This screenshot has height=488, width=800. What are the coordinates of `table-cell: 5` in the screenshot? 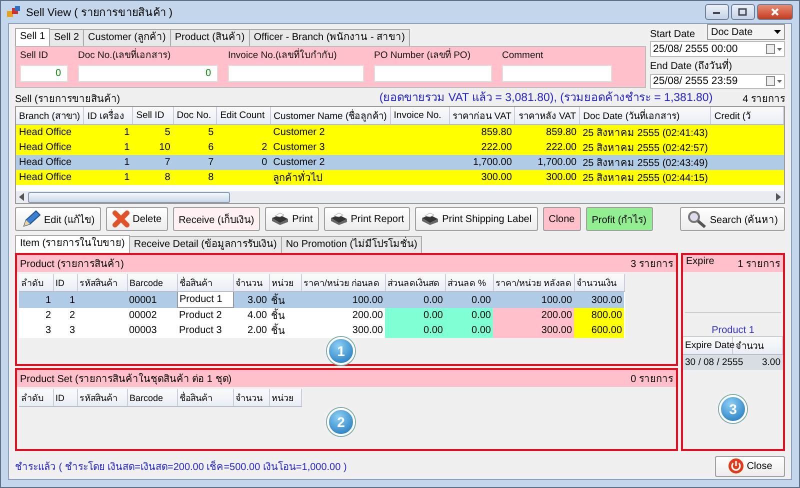 It's located at (211, 132).